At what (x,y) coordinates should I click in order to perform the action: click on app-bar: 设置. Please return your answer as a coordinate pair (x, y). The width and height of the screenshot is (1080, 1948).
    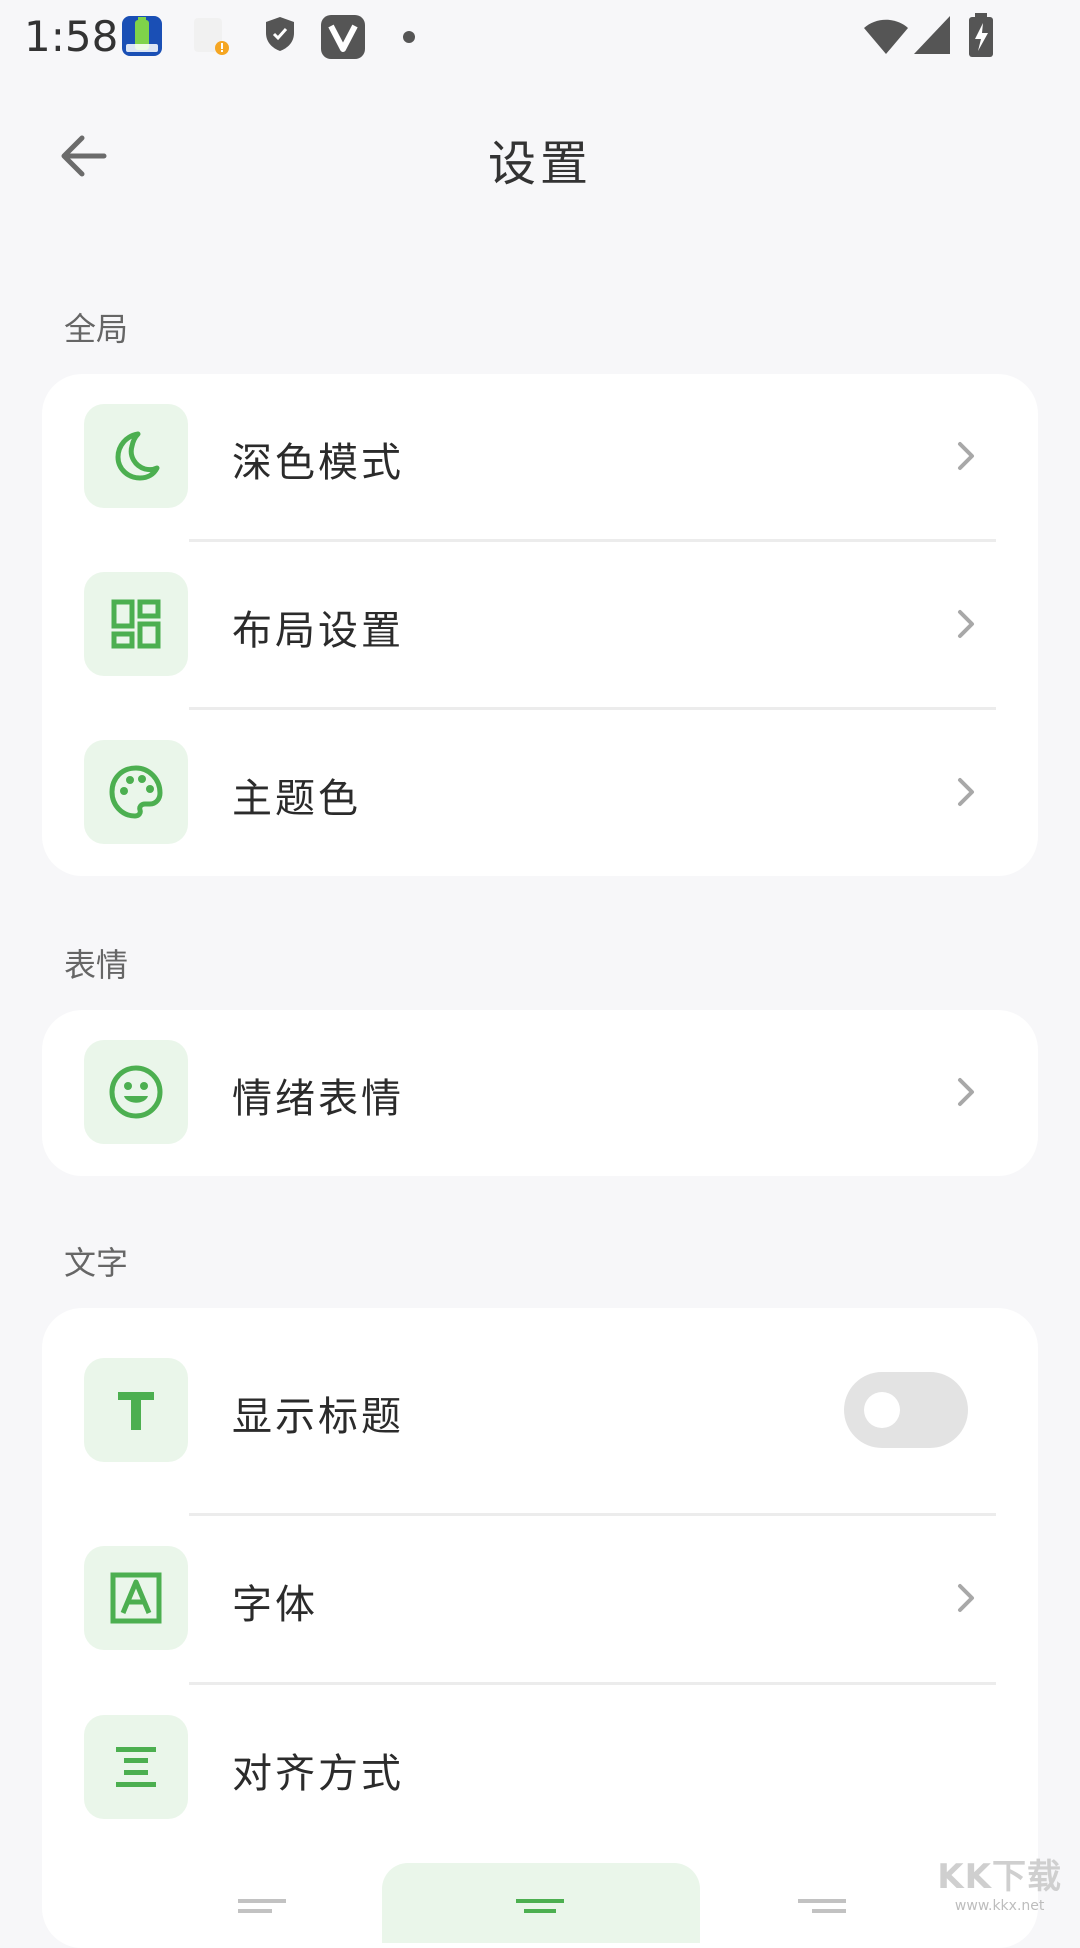
    Looking at the image, I should click on (540, 156).